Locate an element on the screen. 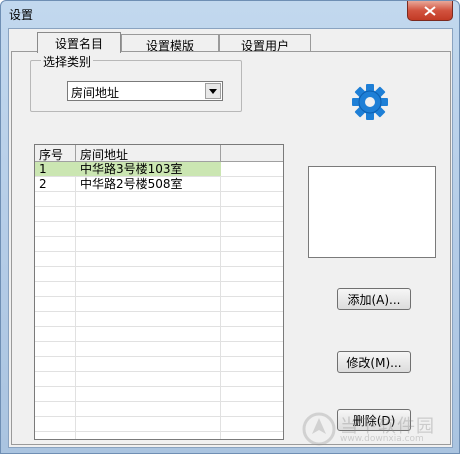 This screenshot has width=460, height=454. row-index: 1 is located at coordinates (43, 169).